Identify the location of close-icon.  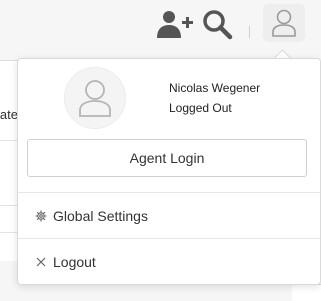
(41, 262).